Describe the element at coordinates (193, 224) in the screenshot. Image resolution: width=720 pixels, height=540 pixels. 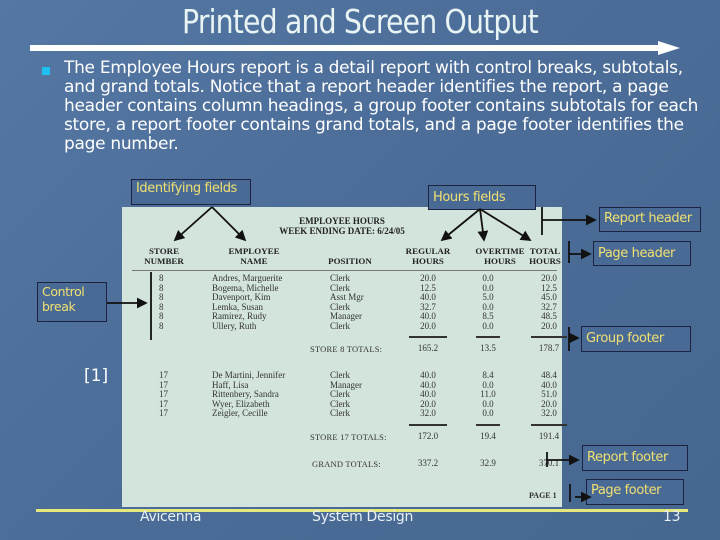
I see `arrow-to-store-number` at that location.